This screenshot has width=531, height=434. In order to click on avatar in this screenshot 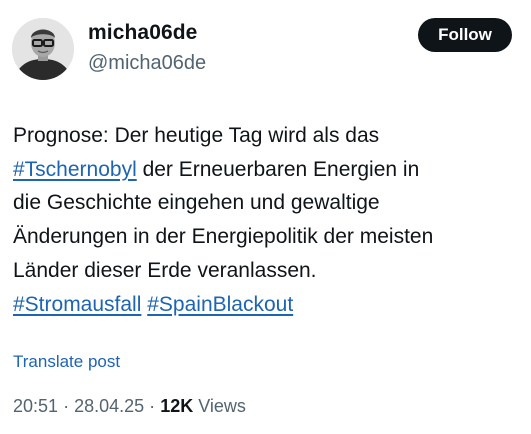, I will do `click(43, 49)`.